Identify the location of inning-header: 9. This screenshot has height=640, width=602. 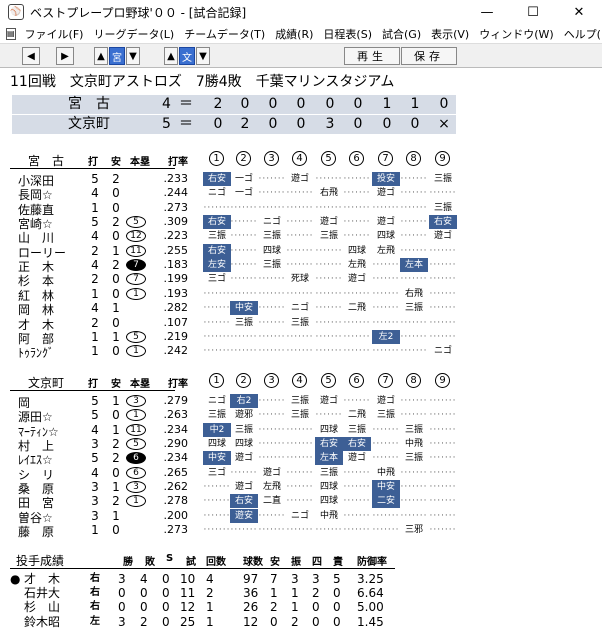
(442, 380).